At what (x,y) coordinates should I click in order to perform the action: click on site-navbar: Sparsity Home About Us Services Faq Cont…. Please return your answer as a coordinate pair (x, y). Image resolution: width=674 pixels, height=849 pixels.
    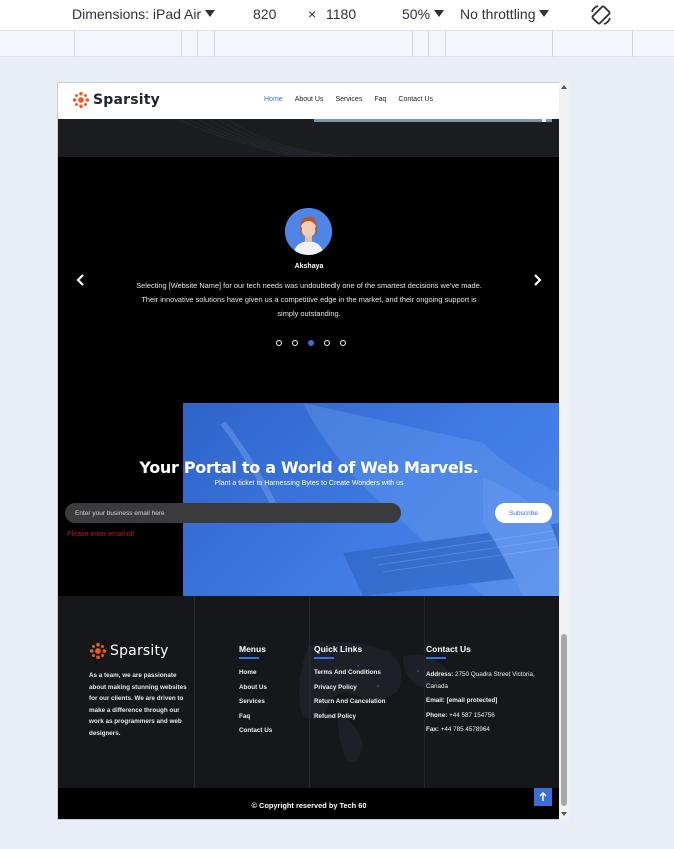
    Looking at the image, I should click on (309, 101).